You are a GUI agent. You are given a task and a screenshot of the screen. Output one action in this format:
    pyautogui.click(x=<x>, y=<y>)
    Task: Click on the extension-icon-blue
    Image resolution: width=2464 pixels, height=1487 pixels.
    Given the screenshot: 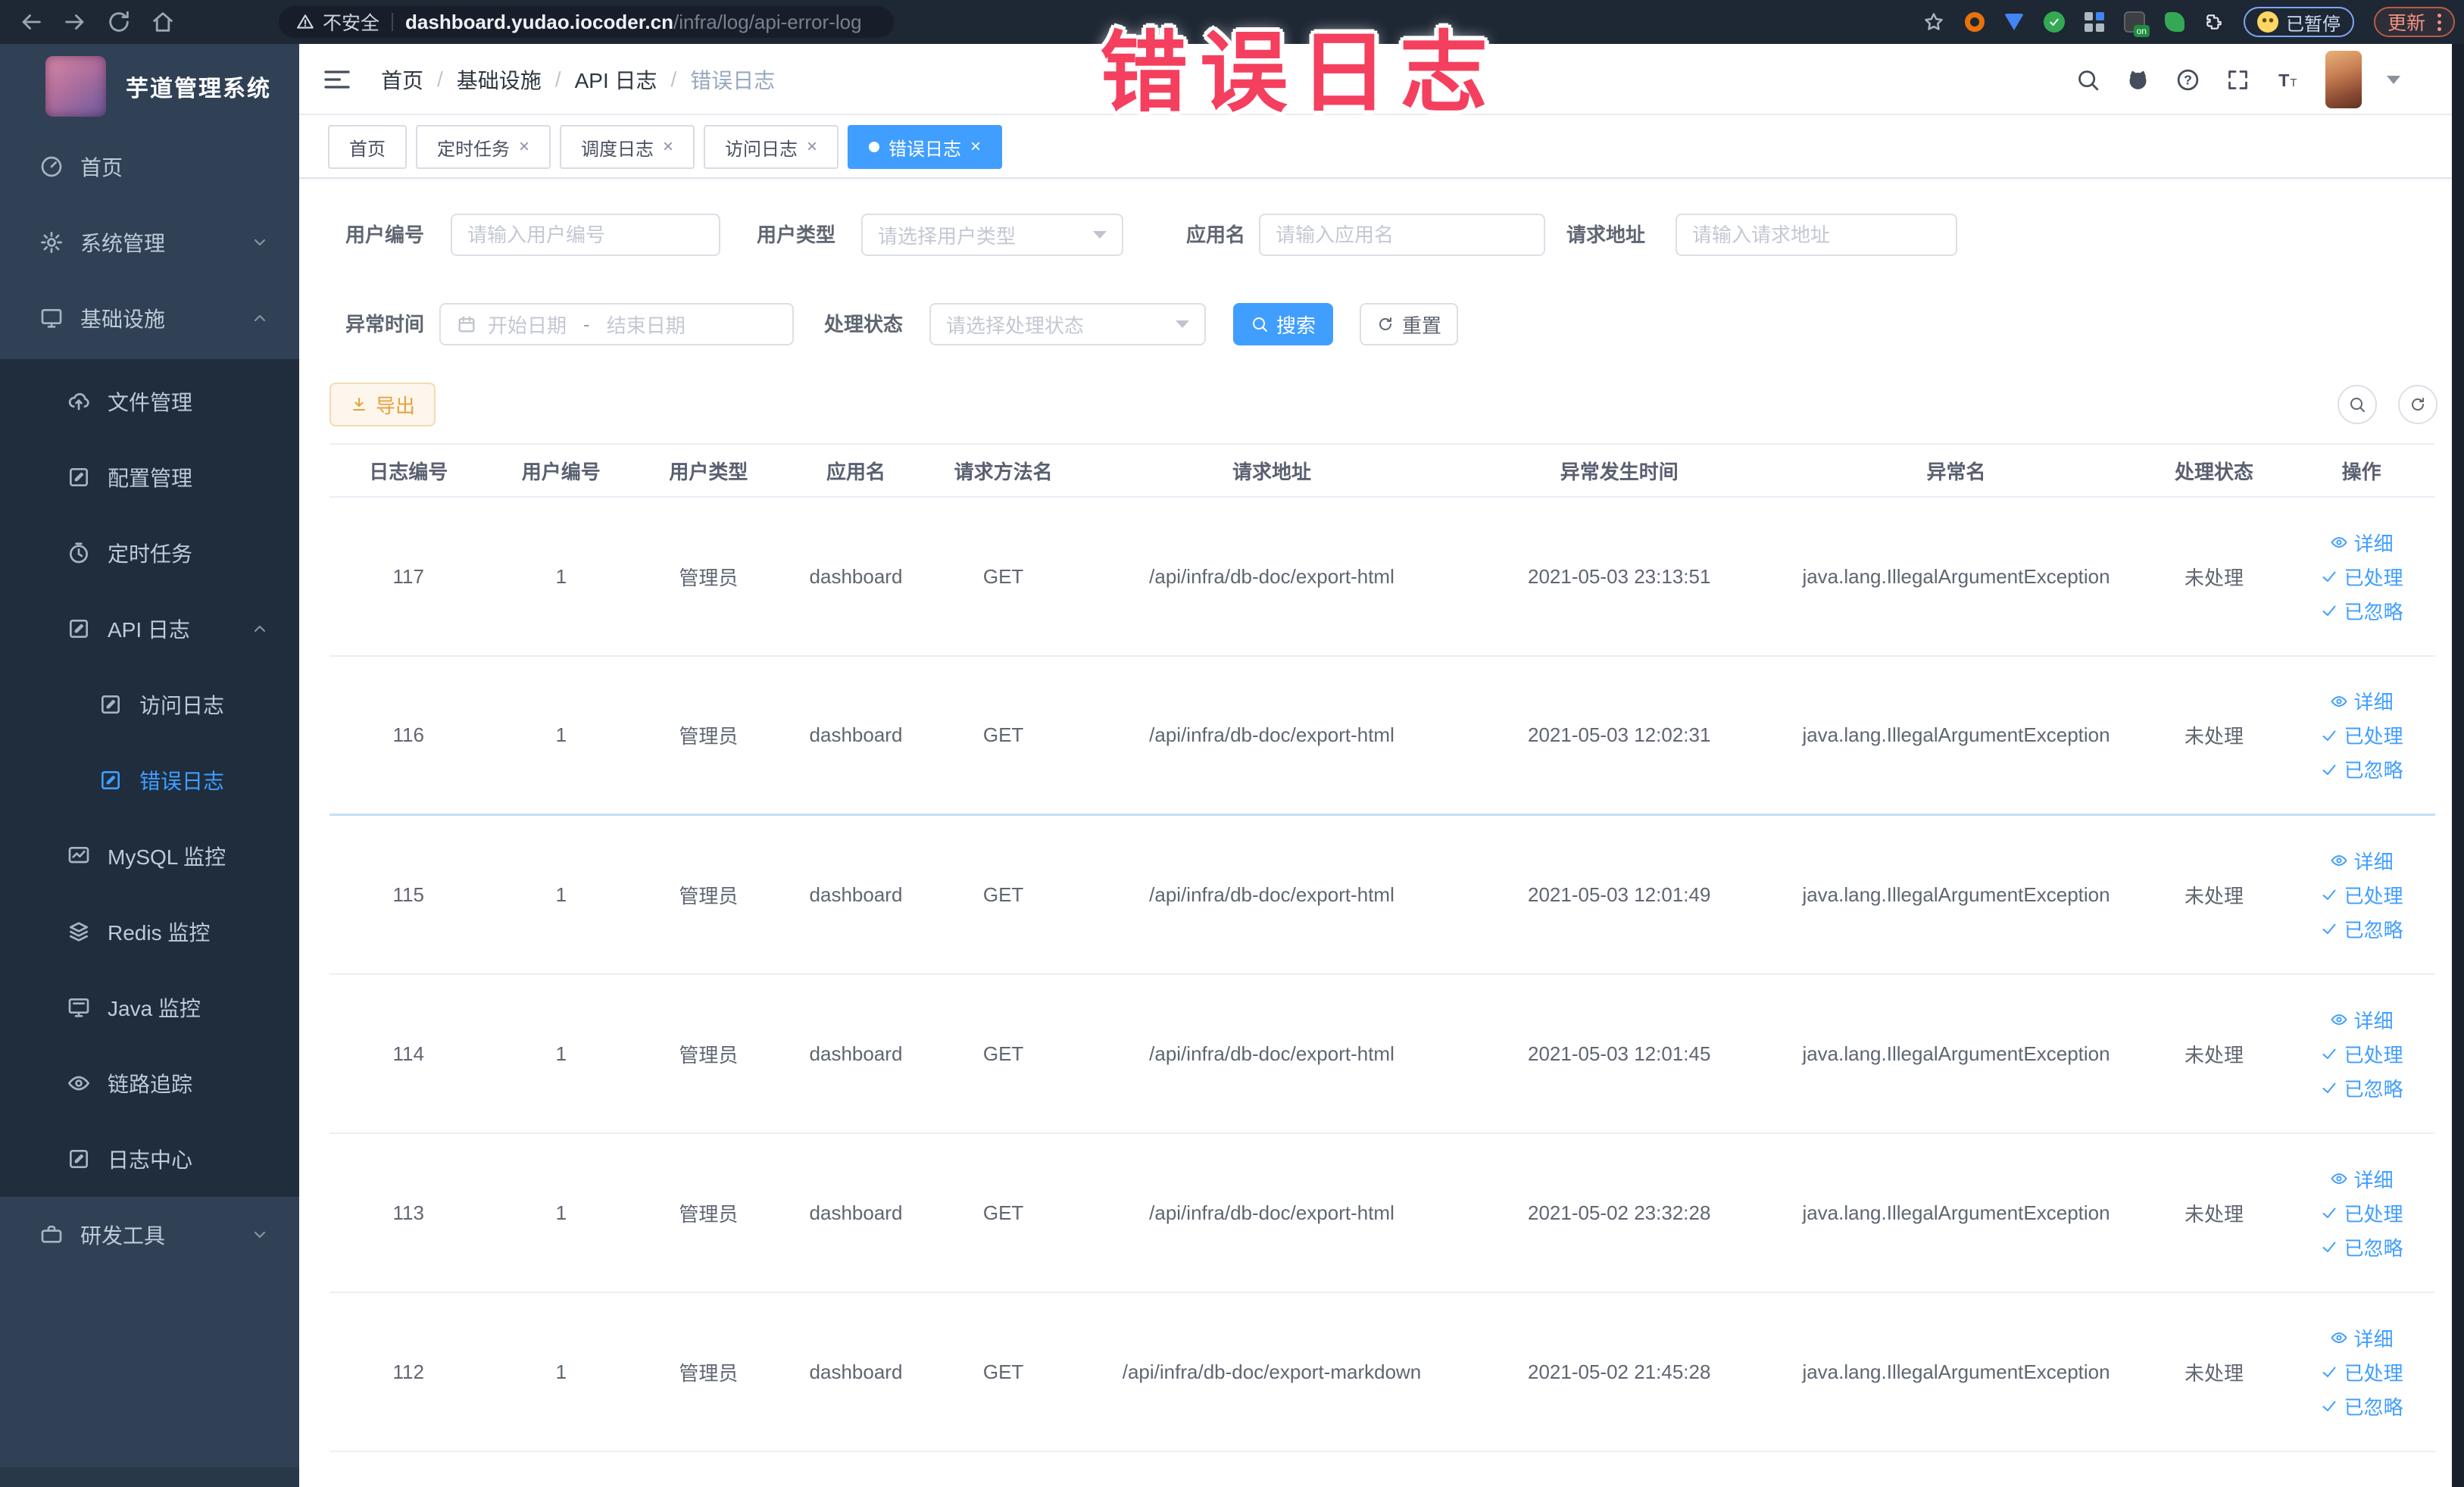 What is the action you would take?
    pyautogui.click(x=2013, y=22)
    